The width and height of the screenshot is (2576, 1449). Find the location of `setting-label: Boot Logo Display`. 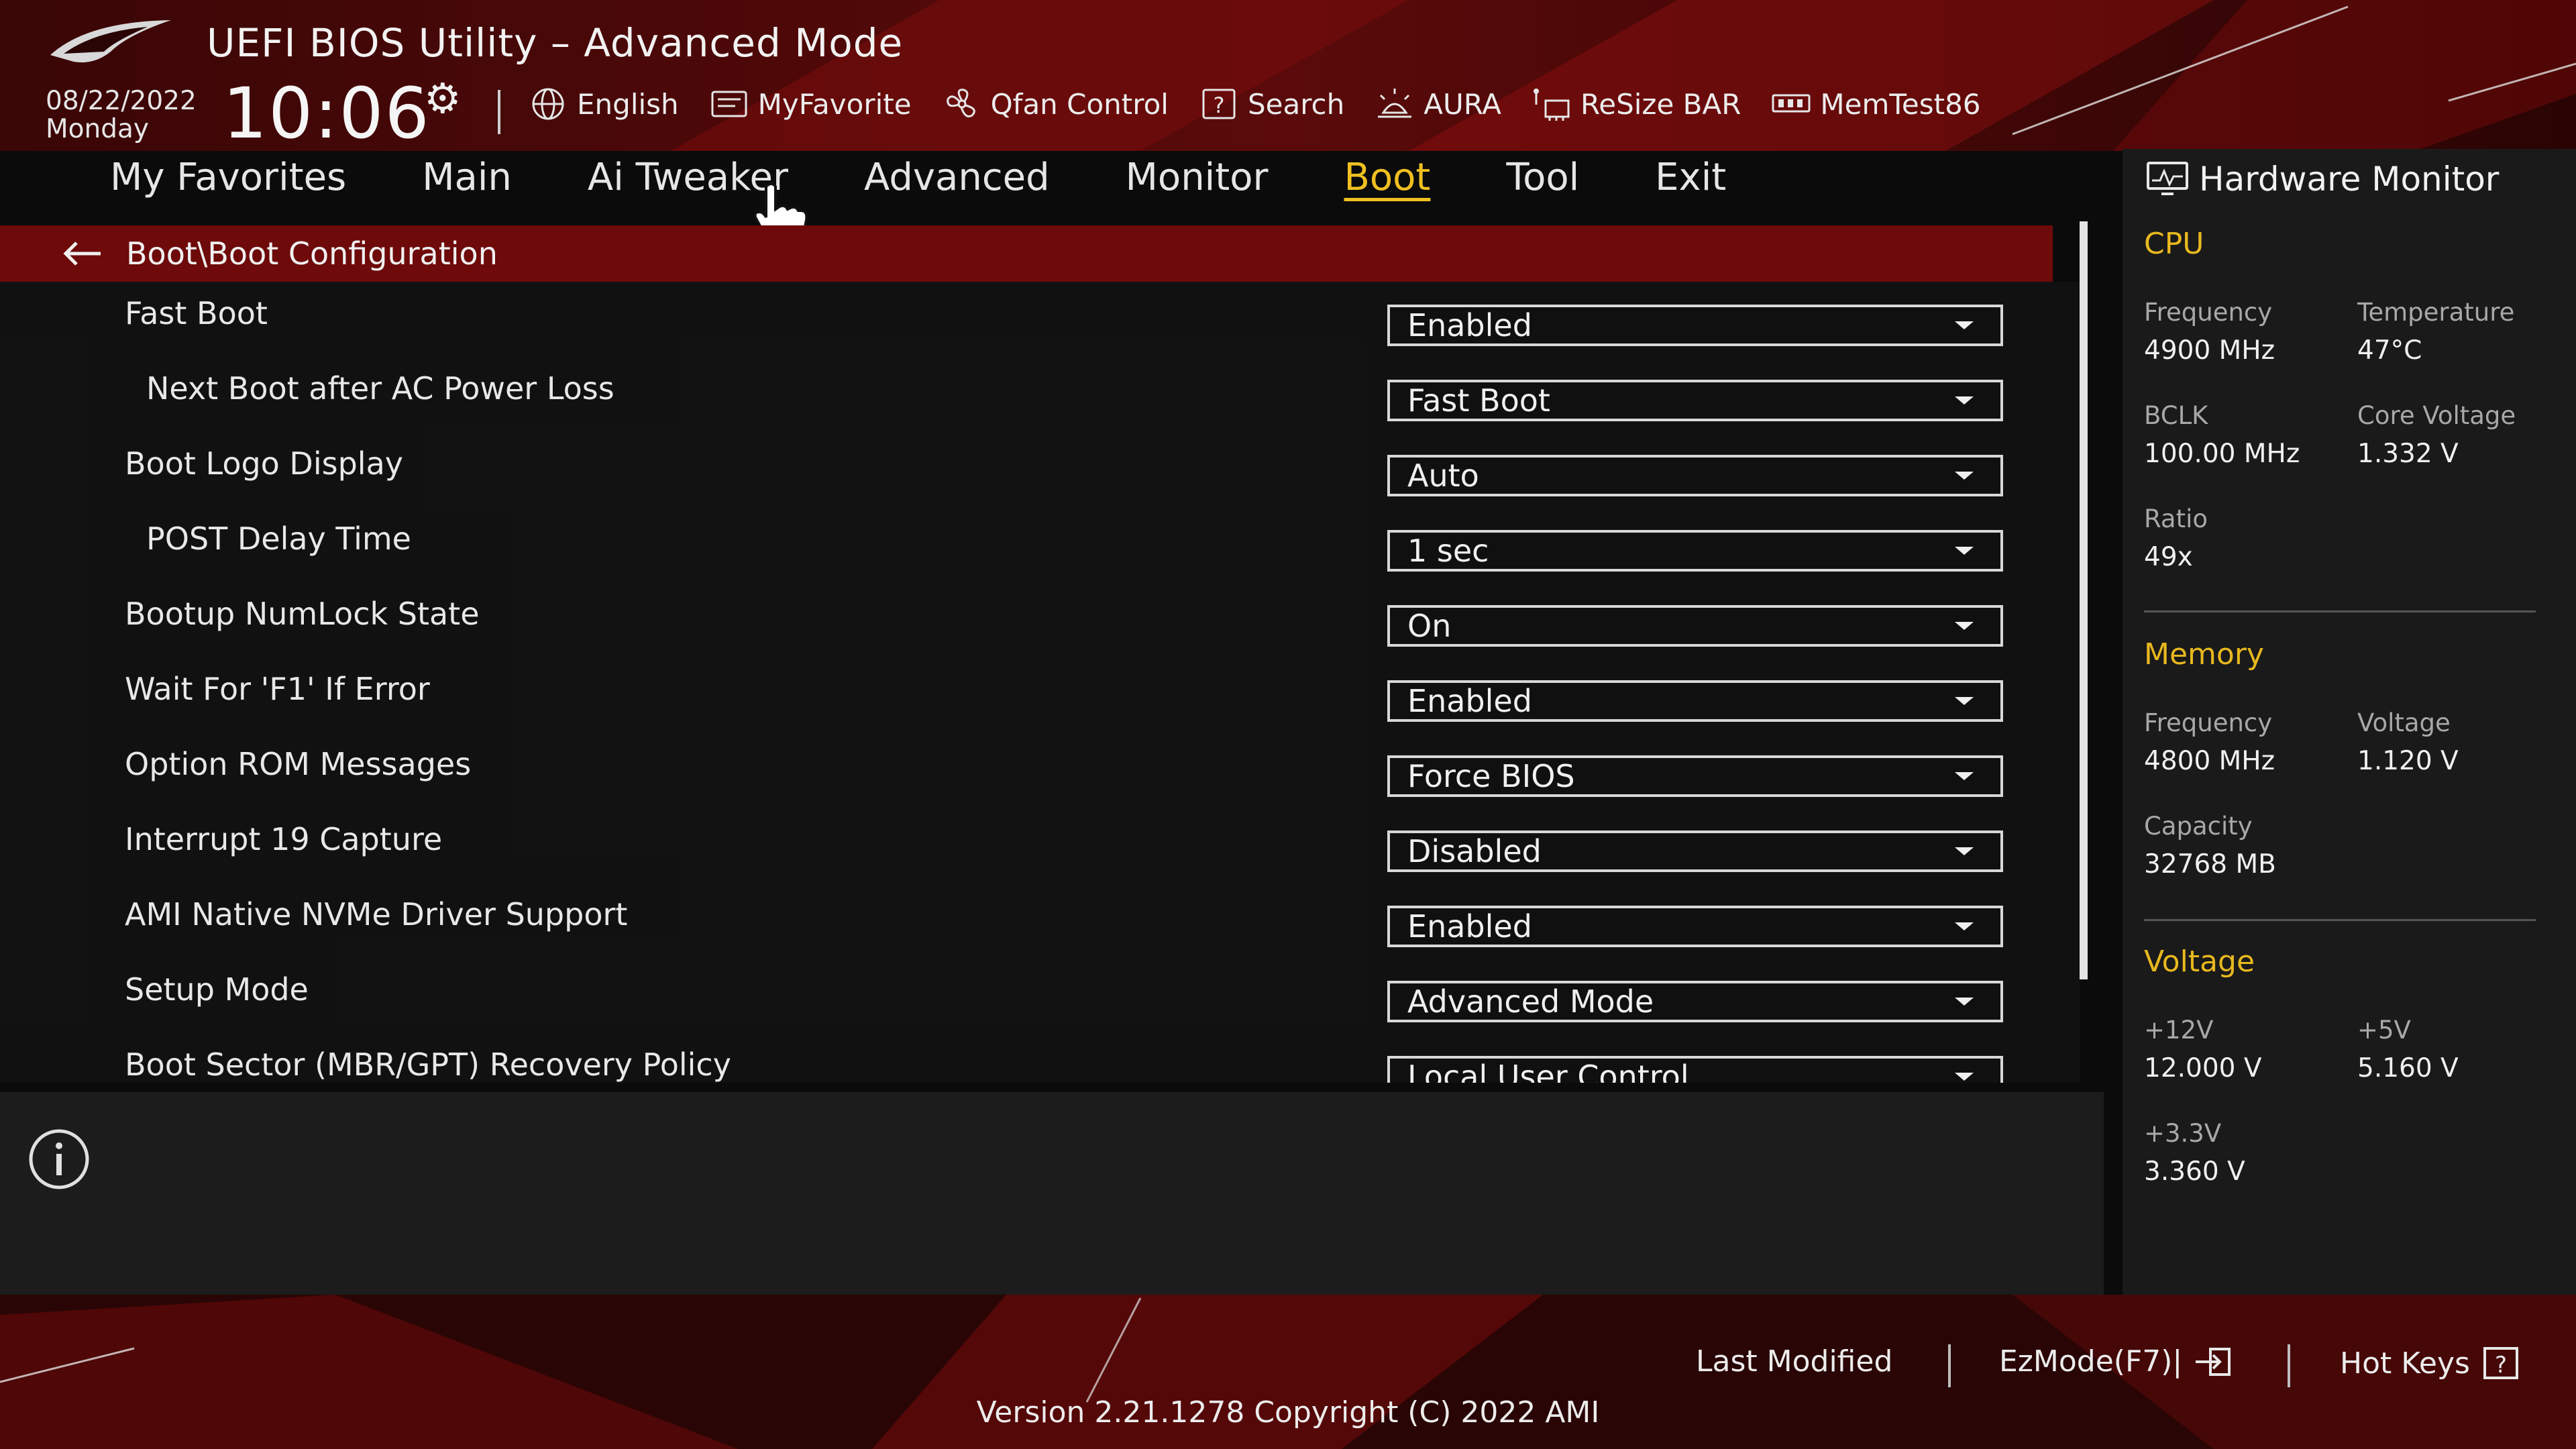

setting-label: Boot Logo Display is located at coordinates (264, 463).